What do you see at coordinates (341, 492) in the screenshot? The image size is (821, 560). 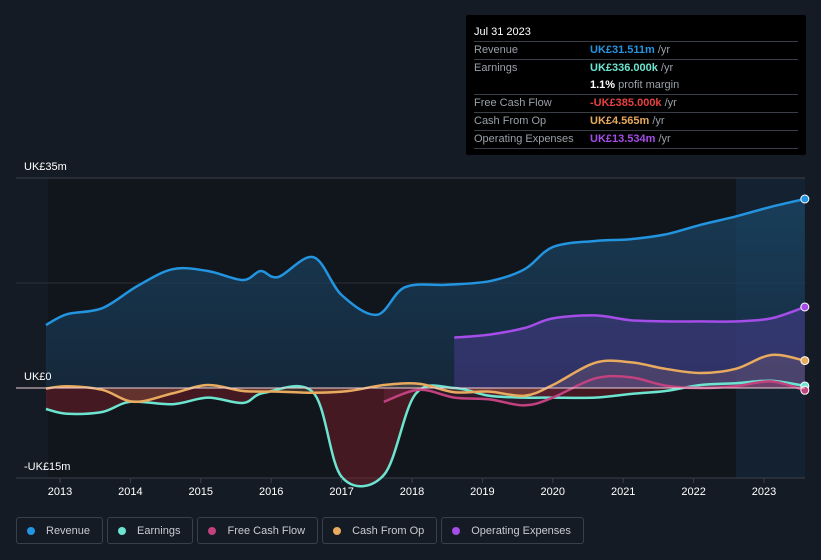 I see `x-tick-label: 2017` at bounding box center [341, 492].